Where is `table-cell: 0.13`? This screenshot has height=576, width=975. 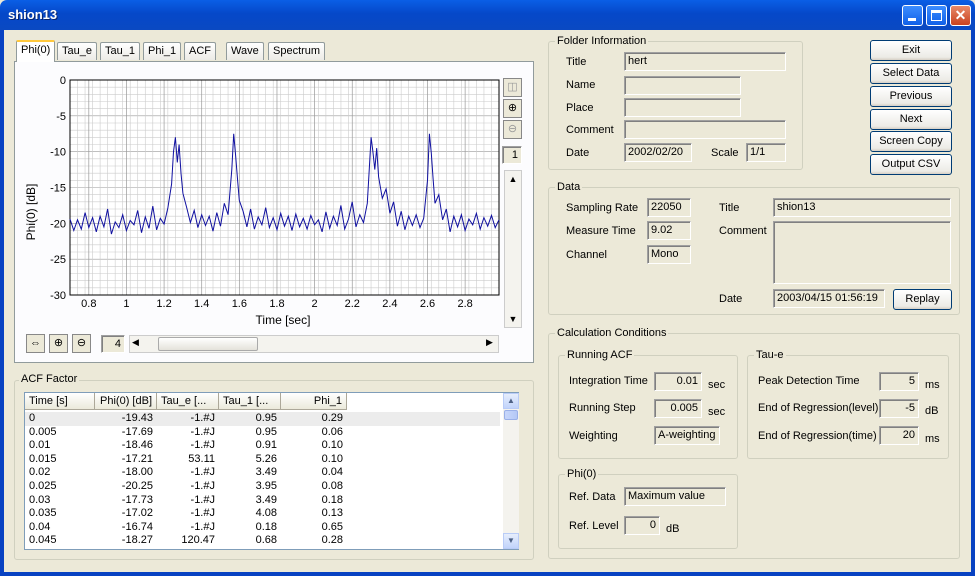 table-cell: 0.13 is located at coordinates (332, 513).